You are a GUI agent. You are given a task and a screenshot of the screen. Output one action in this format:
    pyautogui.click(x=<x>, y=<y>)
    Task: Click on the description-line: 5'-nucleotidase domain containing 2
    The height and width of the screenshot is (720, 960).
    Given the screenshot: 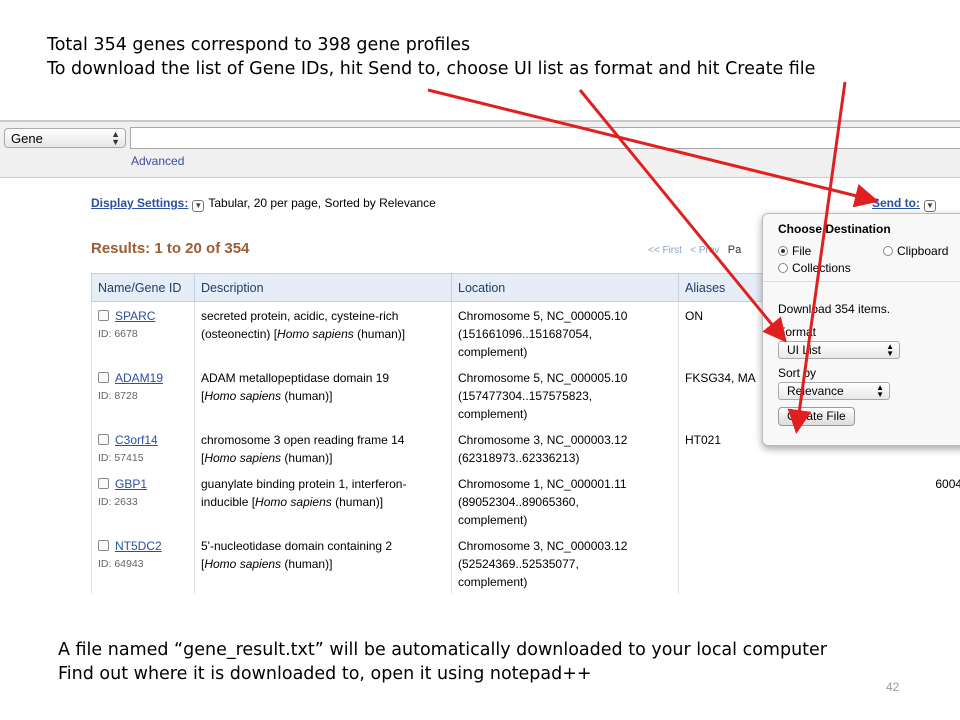 What is the action you would take?
    pyautogui.click(x=297, y=546)
    